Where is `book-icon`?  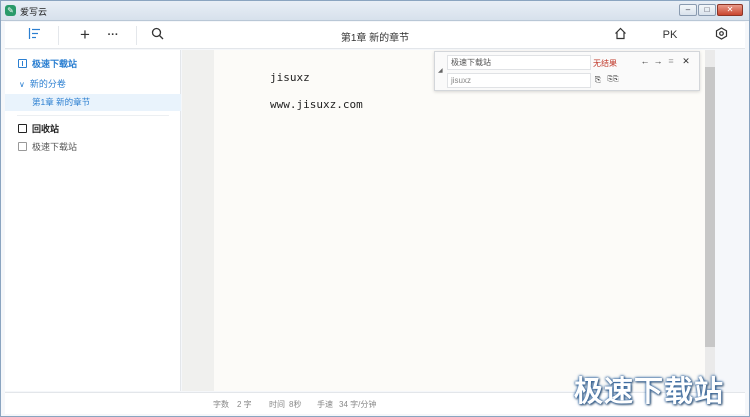
book-icon is located at coordinates (22, 63).